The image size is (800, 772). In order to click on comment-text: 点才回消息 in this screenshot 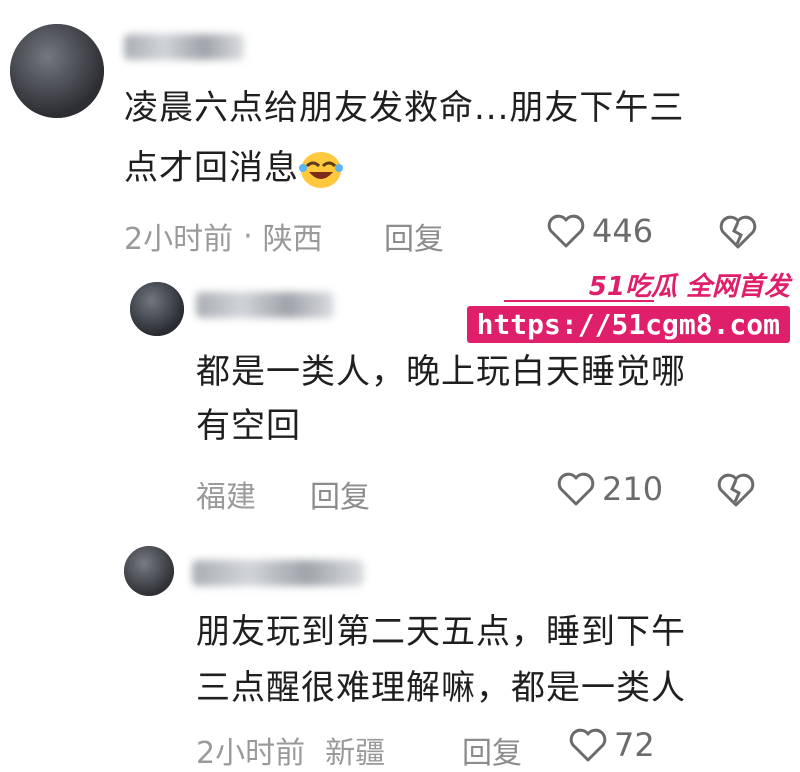, I will do `click(233, 168)`.